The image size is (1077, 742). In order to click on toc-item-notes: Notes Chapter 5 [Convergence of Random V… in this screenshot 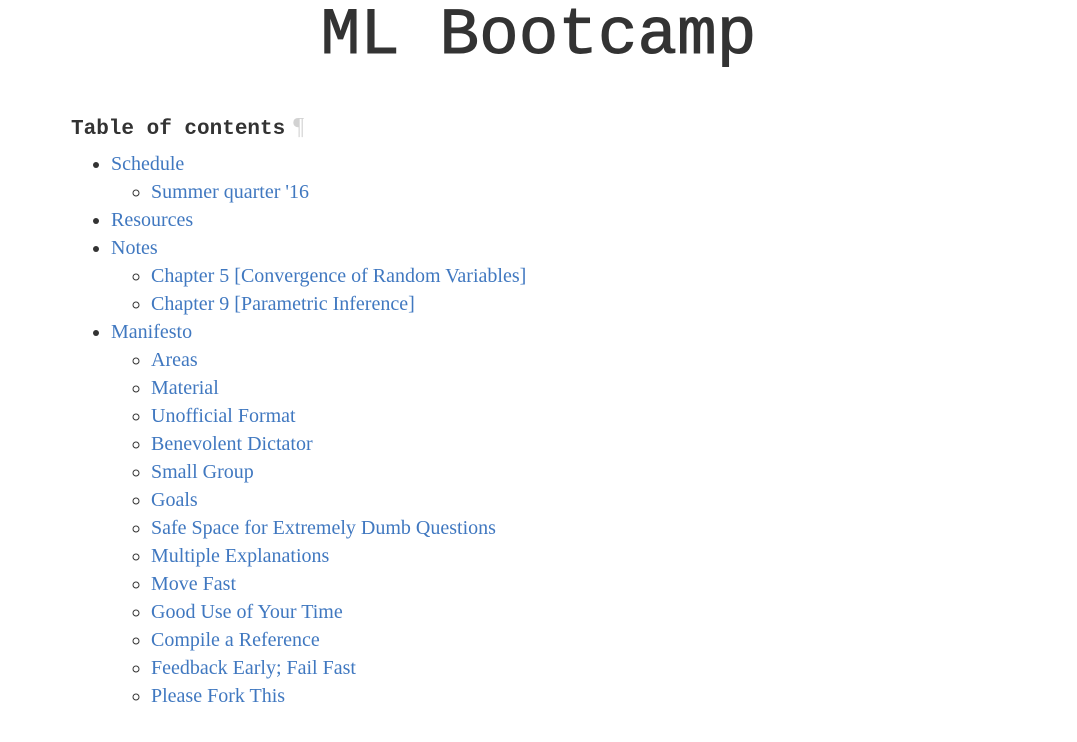, I will do `click(318, 276)`.